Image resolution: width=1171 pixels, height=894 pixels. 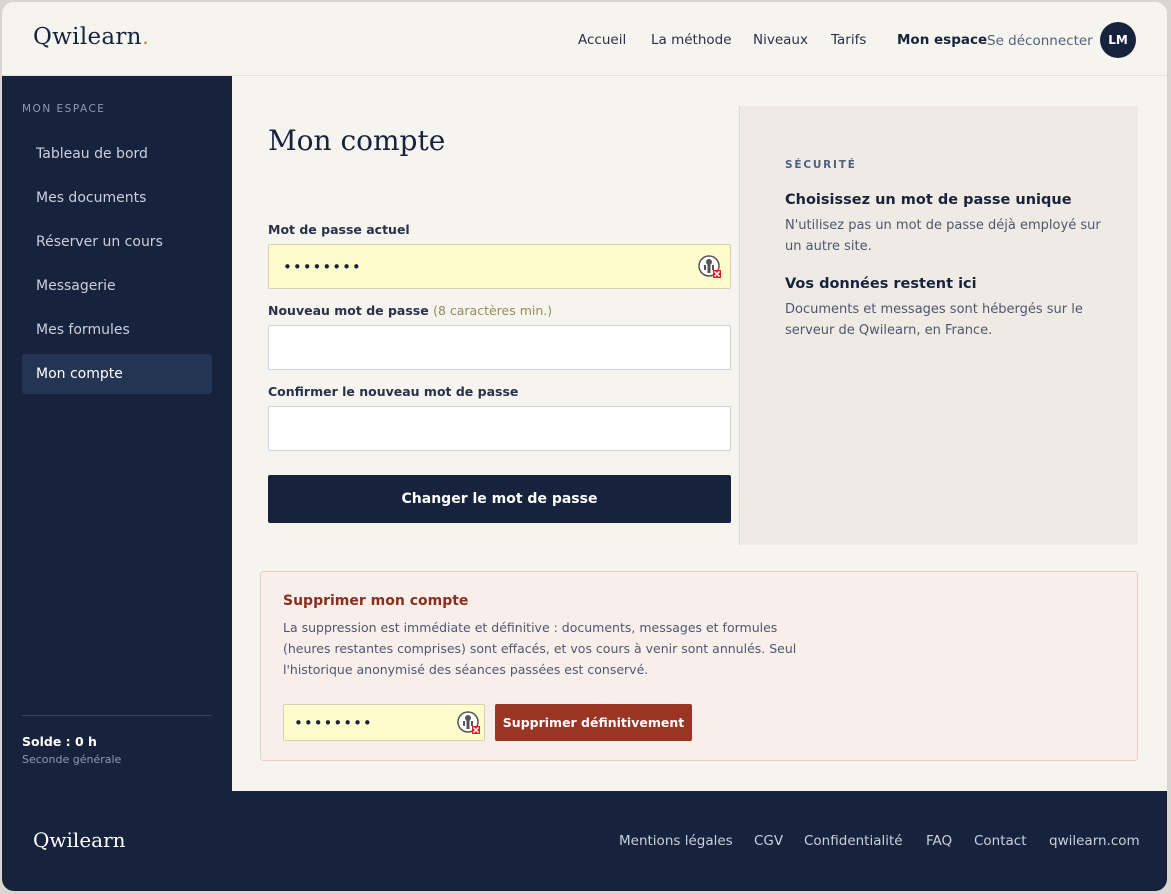 What do you see at coordinates (1000, 841) in the screenshot?
I see `footer-link-contact: Contact` at bounding box center [1000, 841].